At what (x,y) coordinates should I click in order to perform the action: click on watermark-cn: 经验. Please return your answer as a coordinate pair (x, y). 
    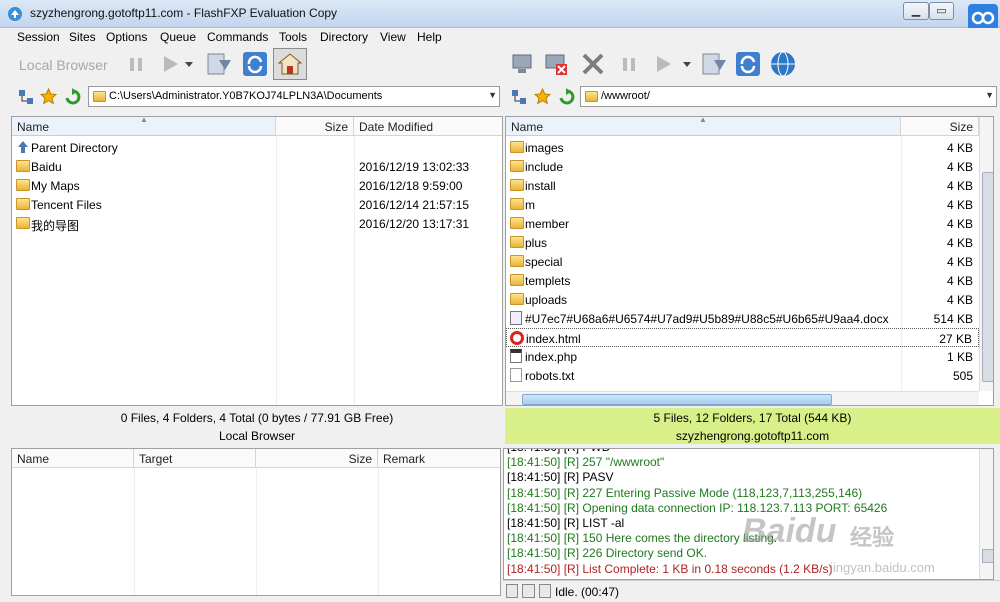
    Looking at the image, I should click on (872, 537).